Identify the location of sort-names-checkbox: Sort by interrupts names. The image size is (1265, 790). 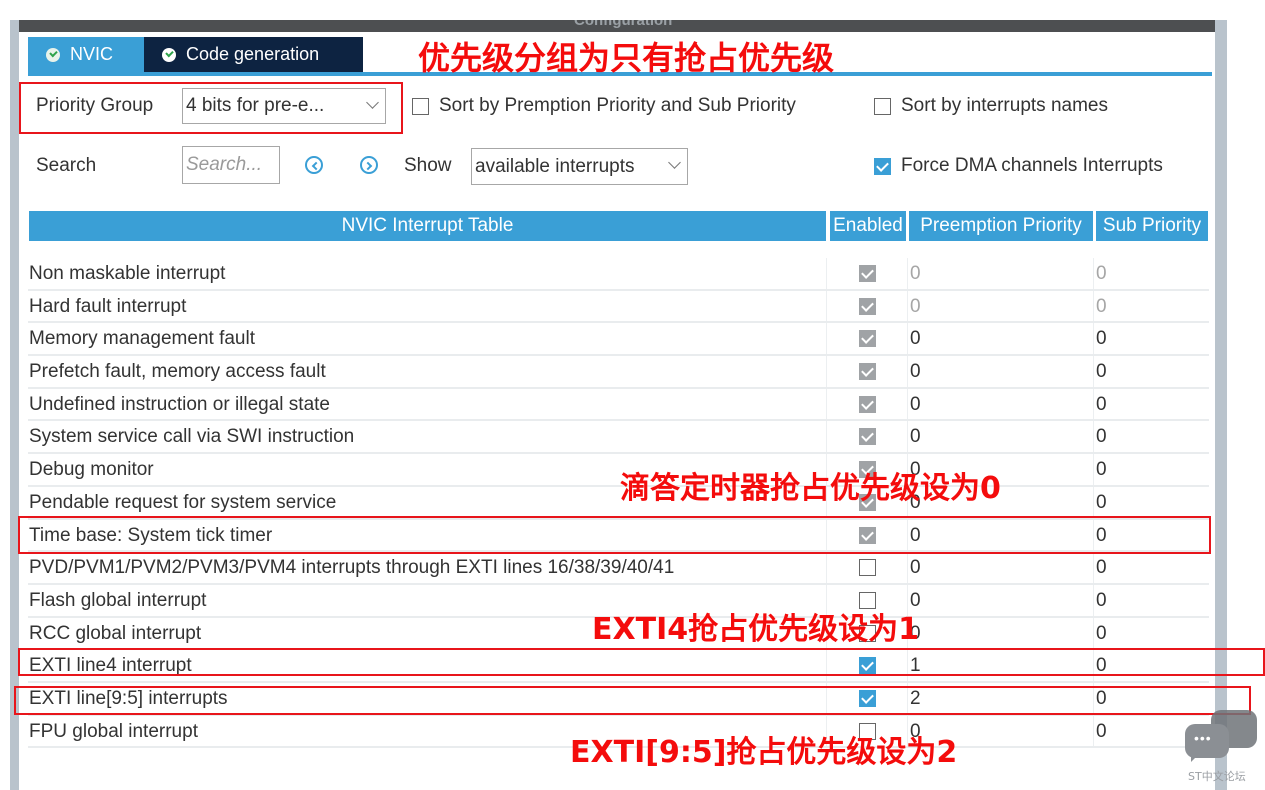
(991, 106).